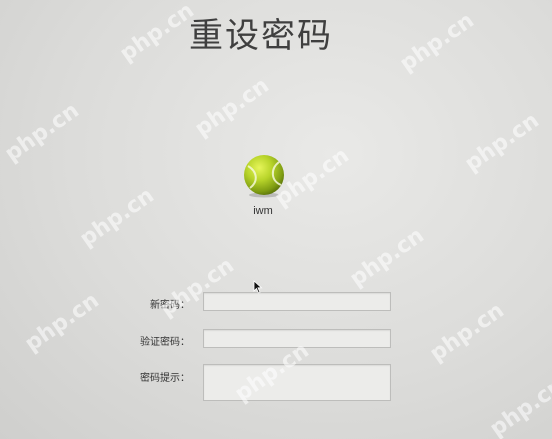  I want to click on username-label: iwm, so click(263, 211).